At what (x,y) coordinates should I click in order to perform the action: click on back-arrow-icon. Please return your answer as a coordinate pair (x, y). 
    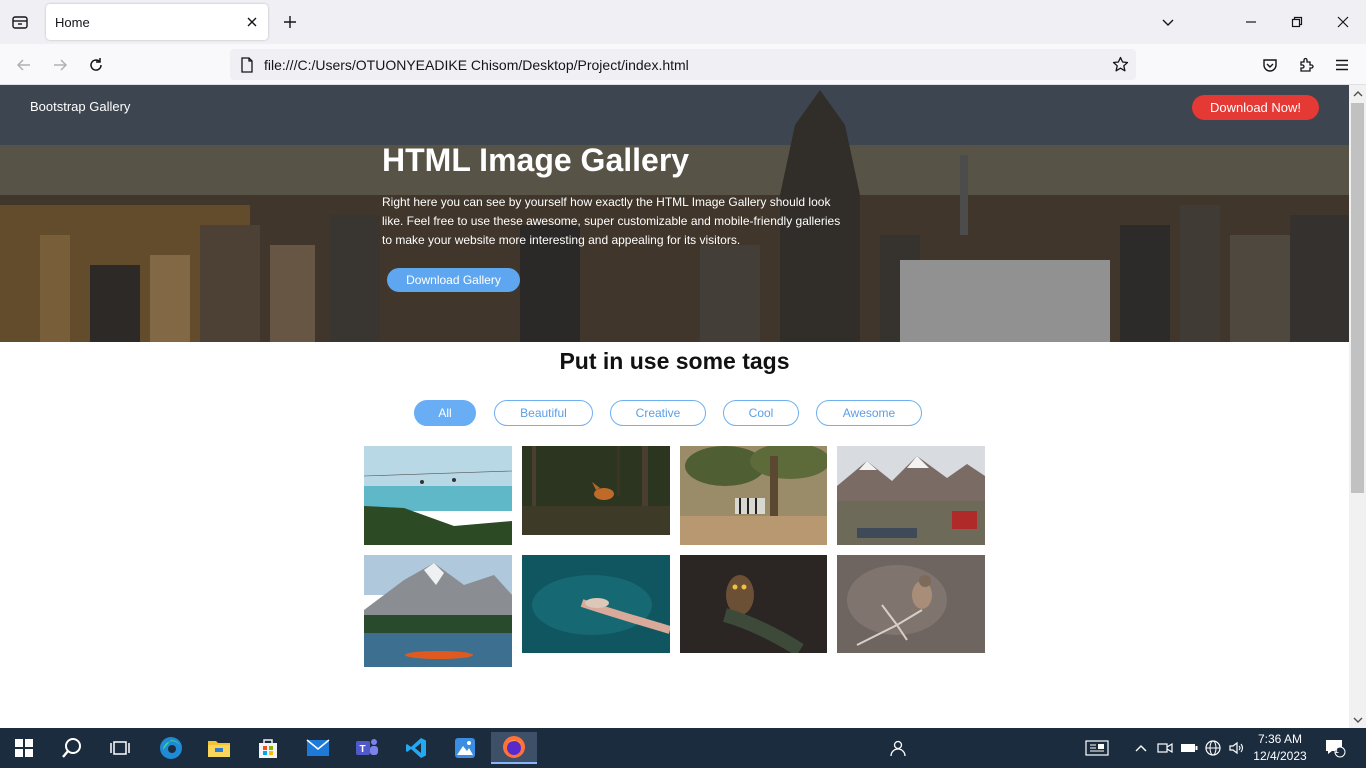
    Looking at the image, I should click on (24, 65).